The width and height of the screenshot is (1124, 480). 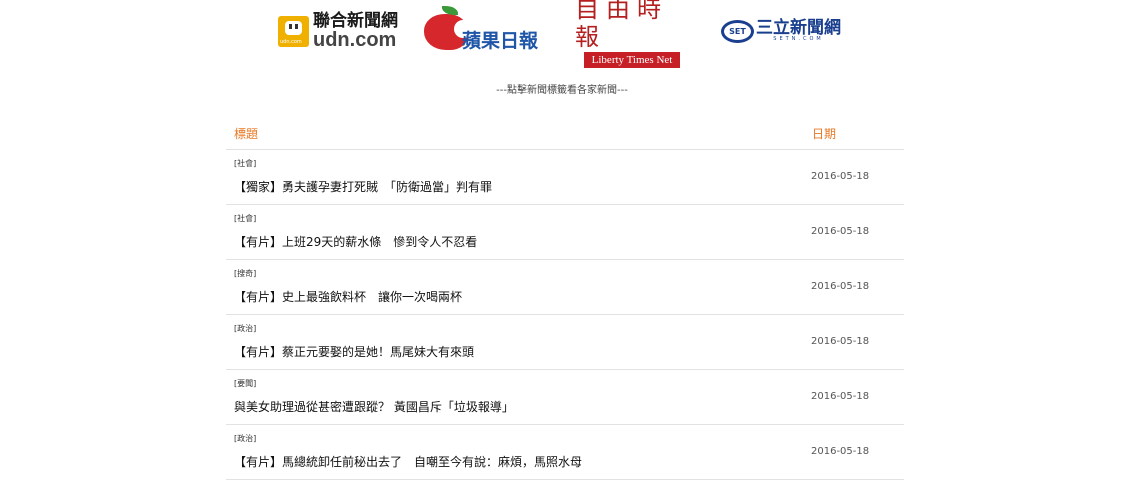 What do you see at coordinates (798, 39) in the screenshot?
I see `setn-logo-english: SETN.COM` at bounding box center [798, 39].